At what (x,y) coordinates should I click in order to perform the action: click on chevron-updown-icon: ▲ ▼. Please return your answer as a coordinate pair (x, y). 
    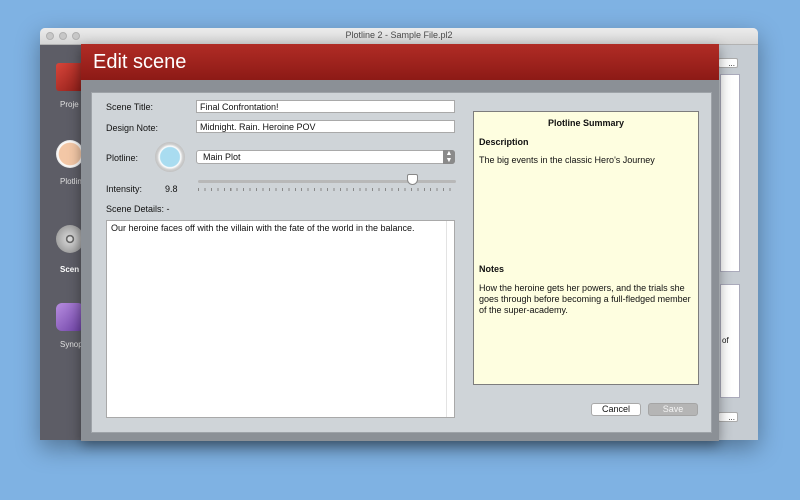
    Looking at the image, I should click on (449, 157).